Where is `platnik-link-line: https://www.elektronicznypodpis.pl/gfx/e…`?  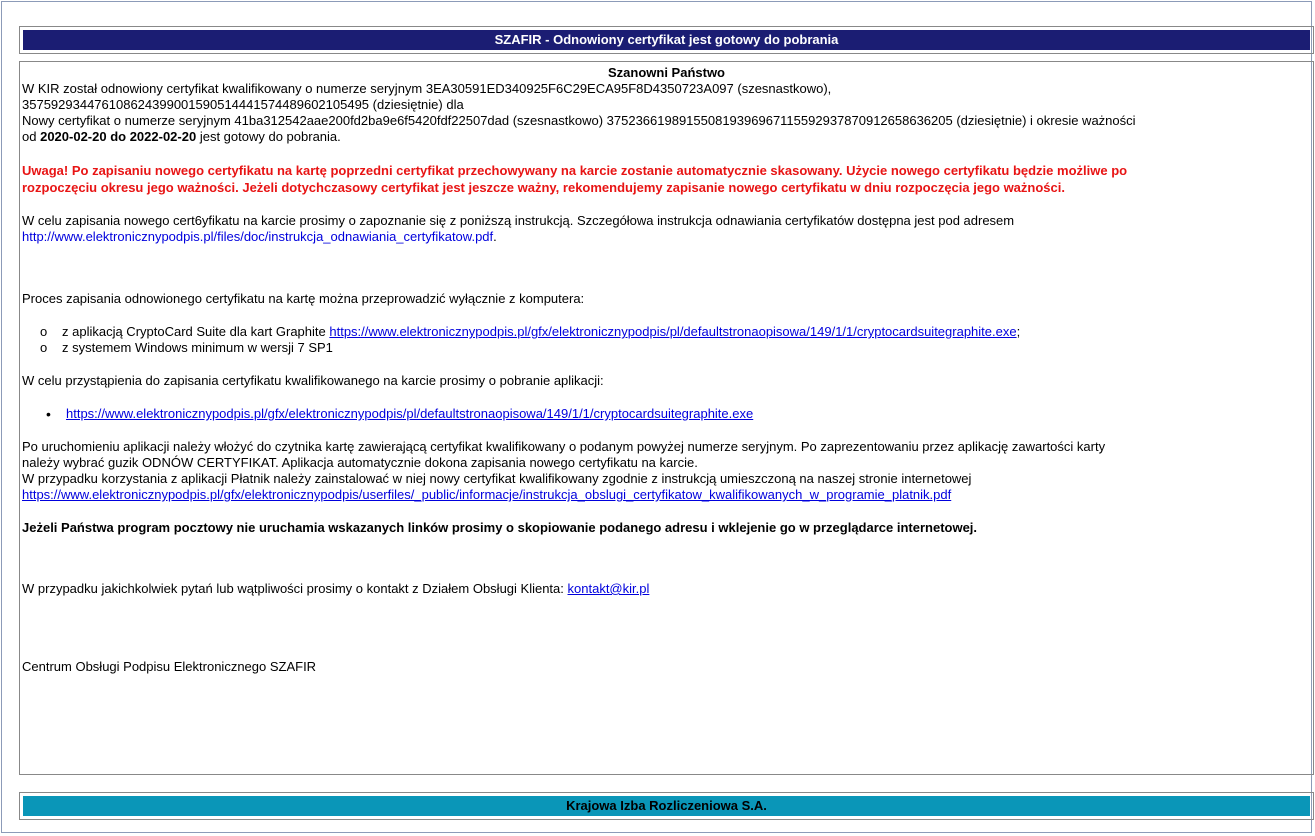 platnik-link-line: https://www.elektronicznypodpis.pl/gfx/e… is located at coordinates (666, 495).